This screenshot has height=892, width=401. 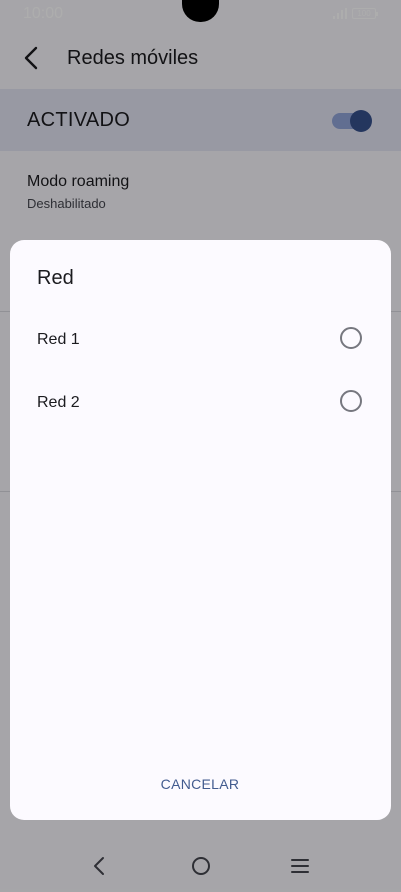 What do you see at coordinates (55, 278) in the screenshot?
I see `dialog-title: Red` at bounding box center [55, 278].